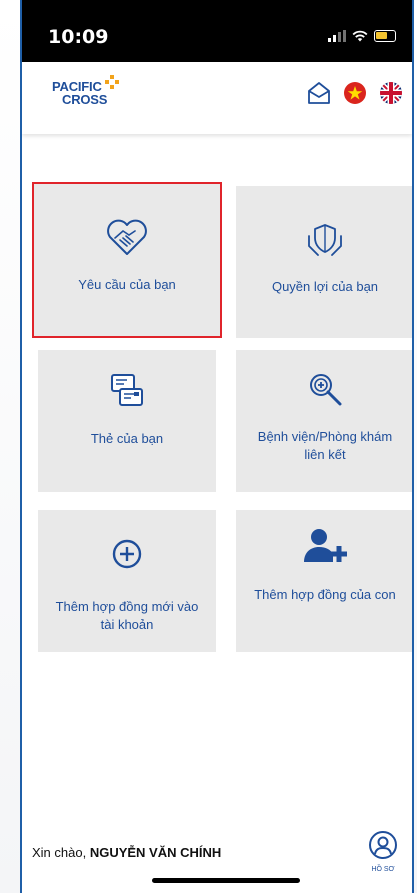  I want to click on home-indicator, so click(226, 880).